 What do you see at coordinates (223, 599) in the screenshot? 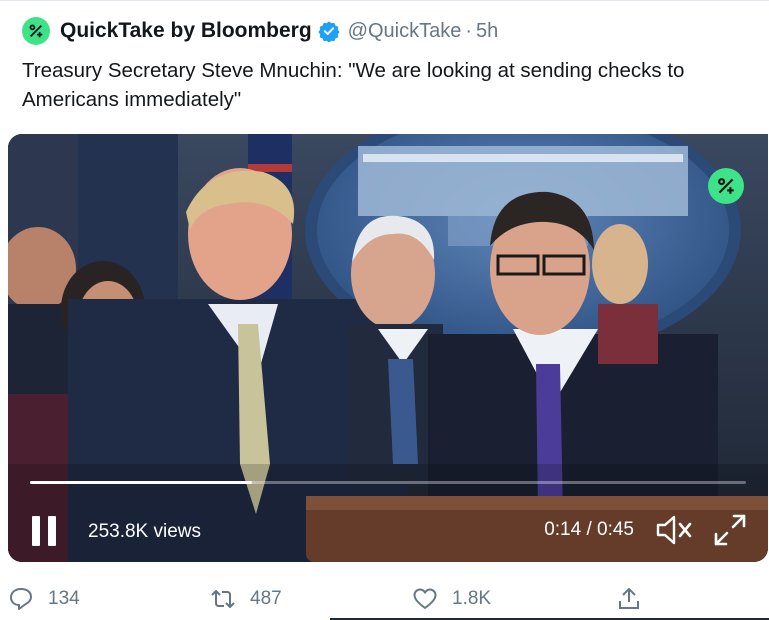
I see `retweet-icon` at bounding box center [223, 599].